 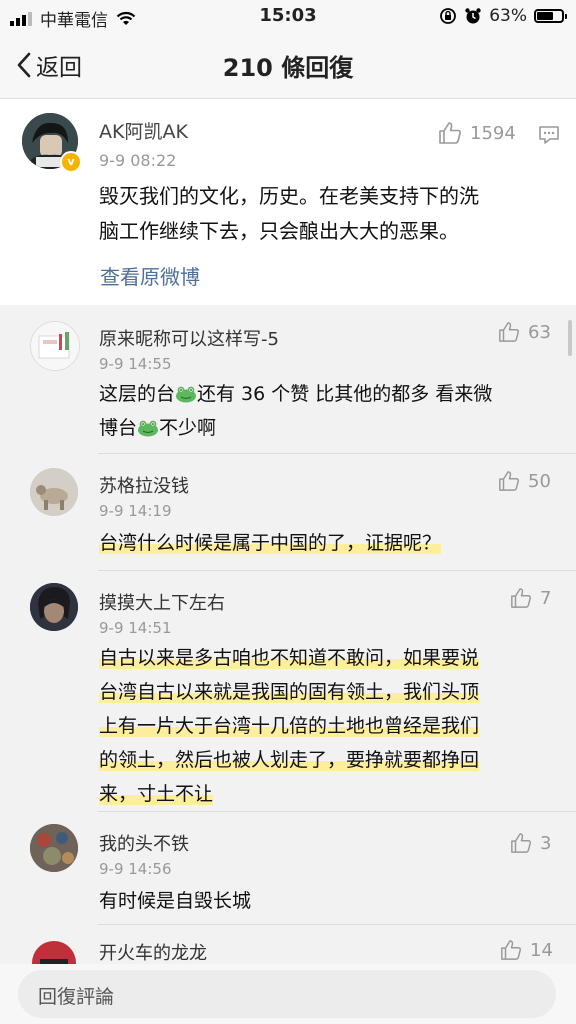 I want to click on post-line: 毁灭我们的文化，历史。在老美支持下的洗, so click(x=289, y=196).